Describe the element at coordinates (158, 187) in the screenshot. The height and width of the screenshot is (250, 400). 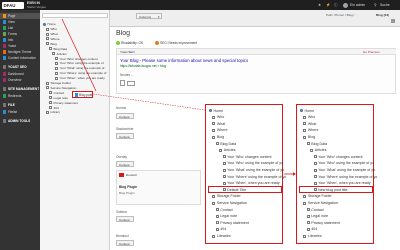
I see `content-element-blog-plugin: Deutsch Blog Plugin Blog Plugin` at that location.